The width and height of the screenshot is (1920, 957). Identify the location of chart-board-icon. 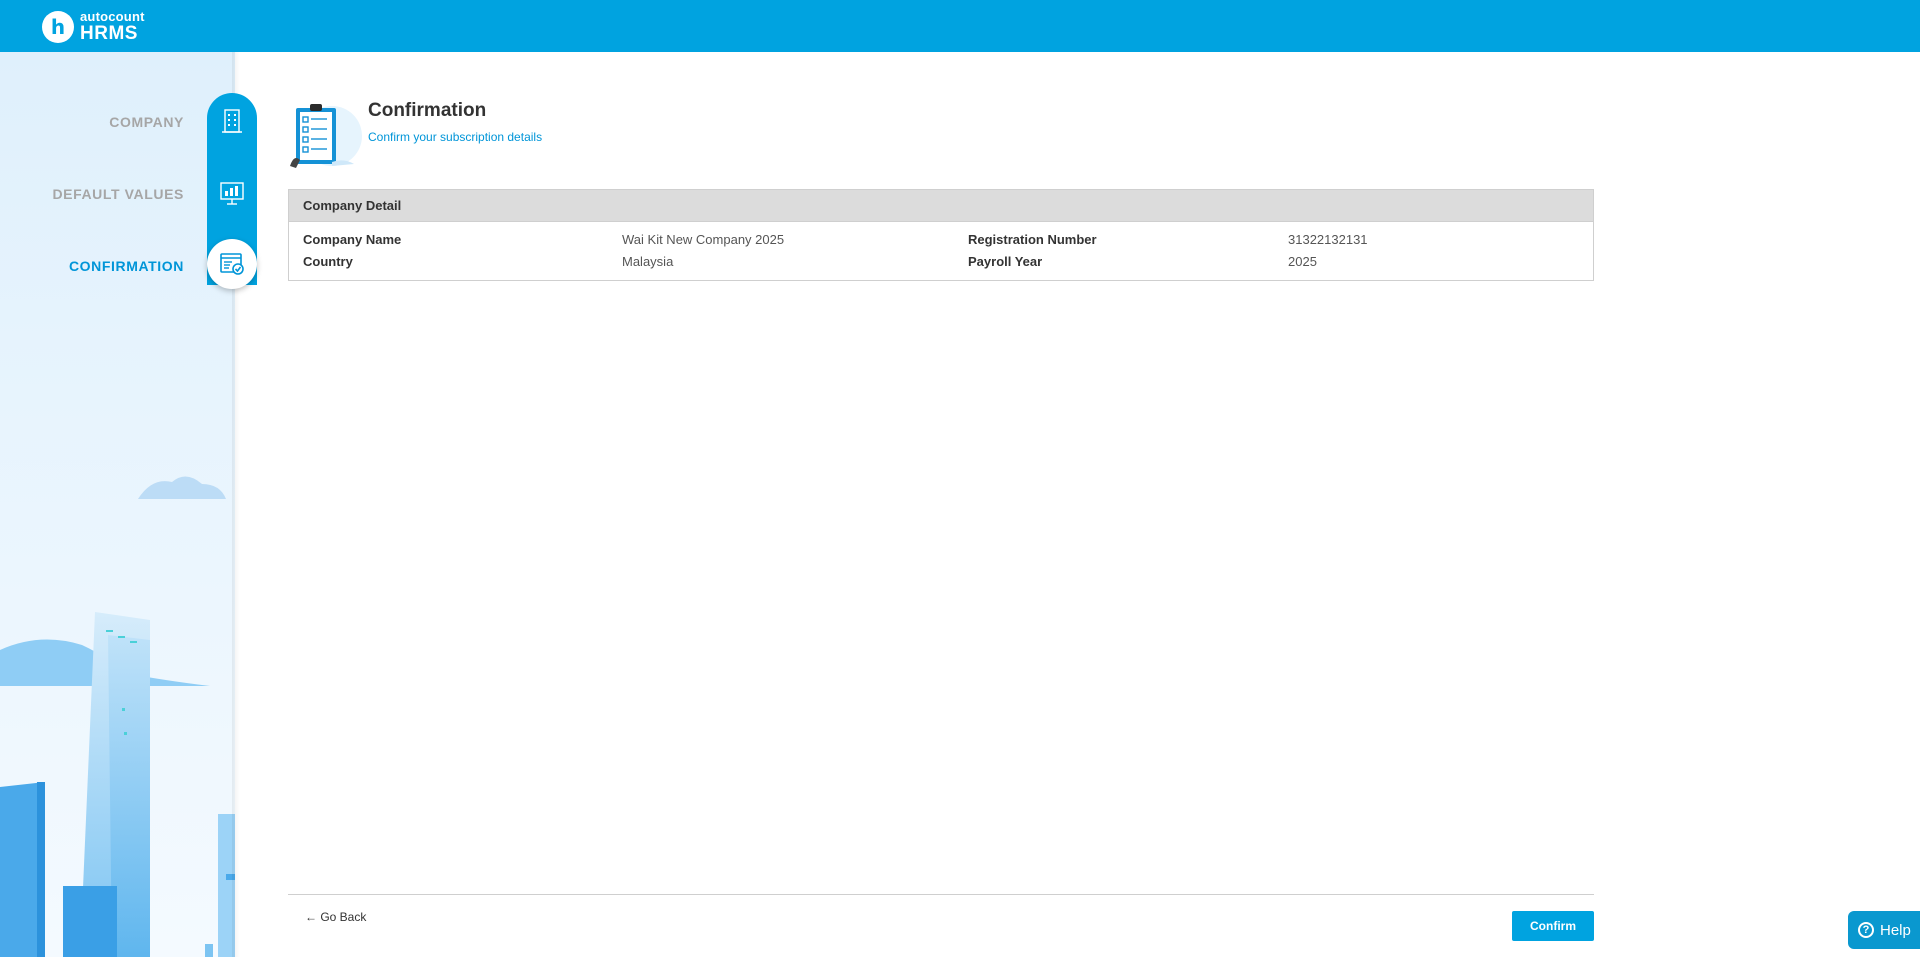
(232, 193).